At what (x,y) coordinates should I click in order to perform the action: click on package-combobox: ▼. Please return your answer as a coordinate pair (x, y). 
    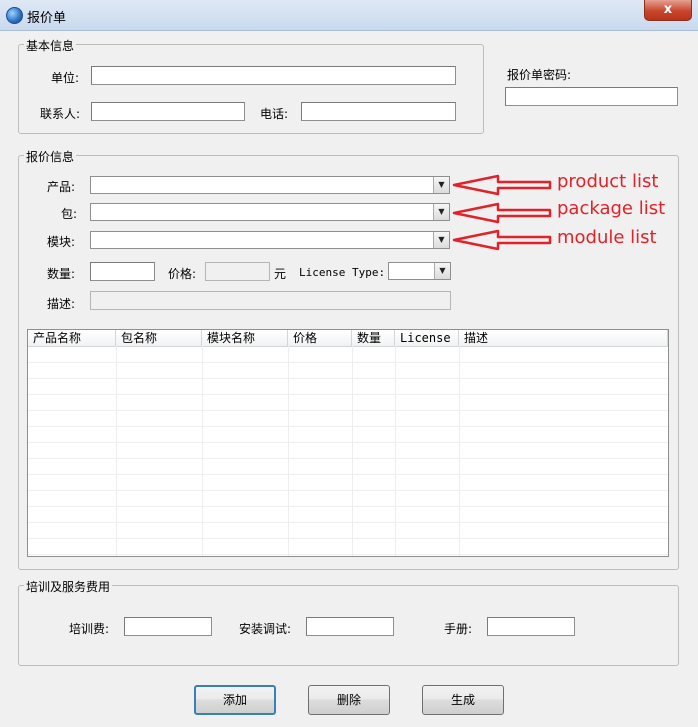
    Looking at the image, I should click on (270, 212).